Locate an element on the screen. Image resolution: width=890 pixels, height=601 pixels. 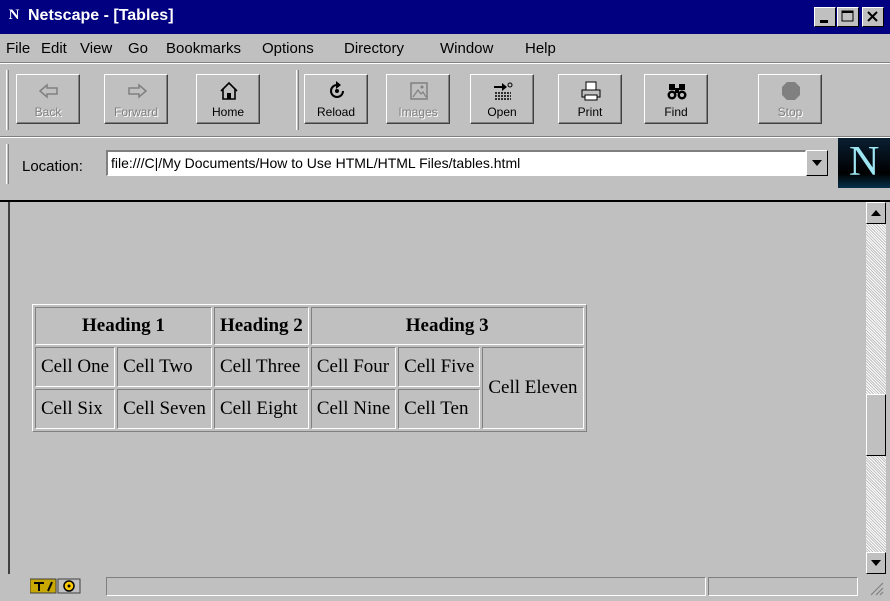
menu-directory: Directory is located at coordinates (374, 48).